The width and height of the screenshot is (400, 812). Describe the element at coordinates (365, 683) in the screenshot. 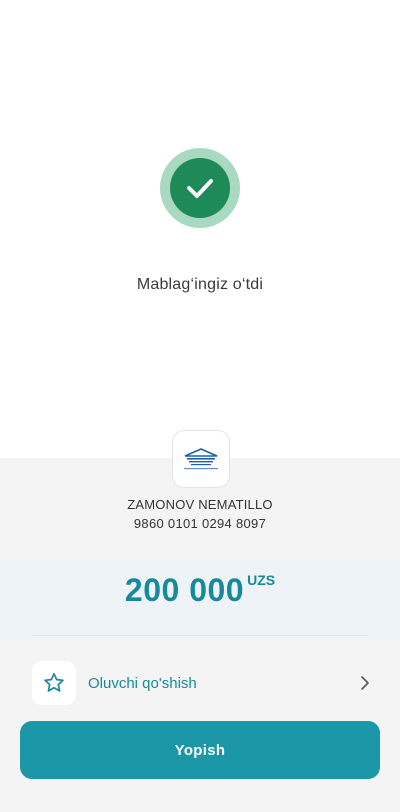

I see `chevron-right-icon` at that location.